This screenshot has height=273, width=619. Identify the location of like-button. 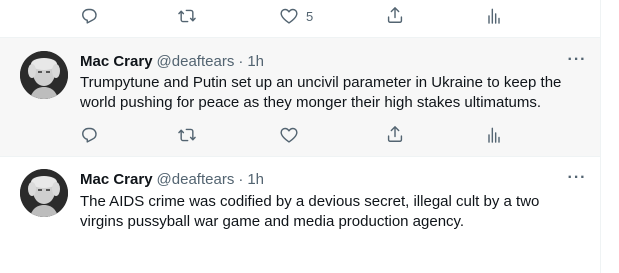
(289, 135).